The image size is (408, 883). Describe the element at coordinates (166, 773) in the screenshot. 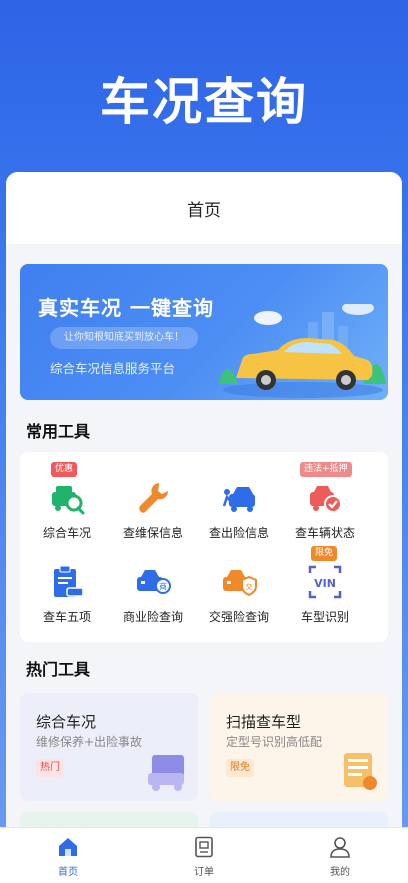

I see `car-card-icon` at that location.